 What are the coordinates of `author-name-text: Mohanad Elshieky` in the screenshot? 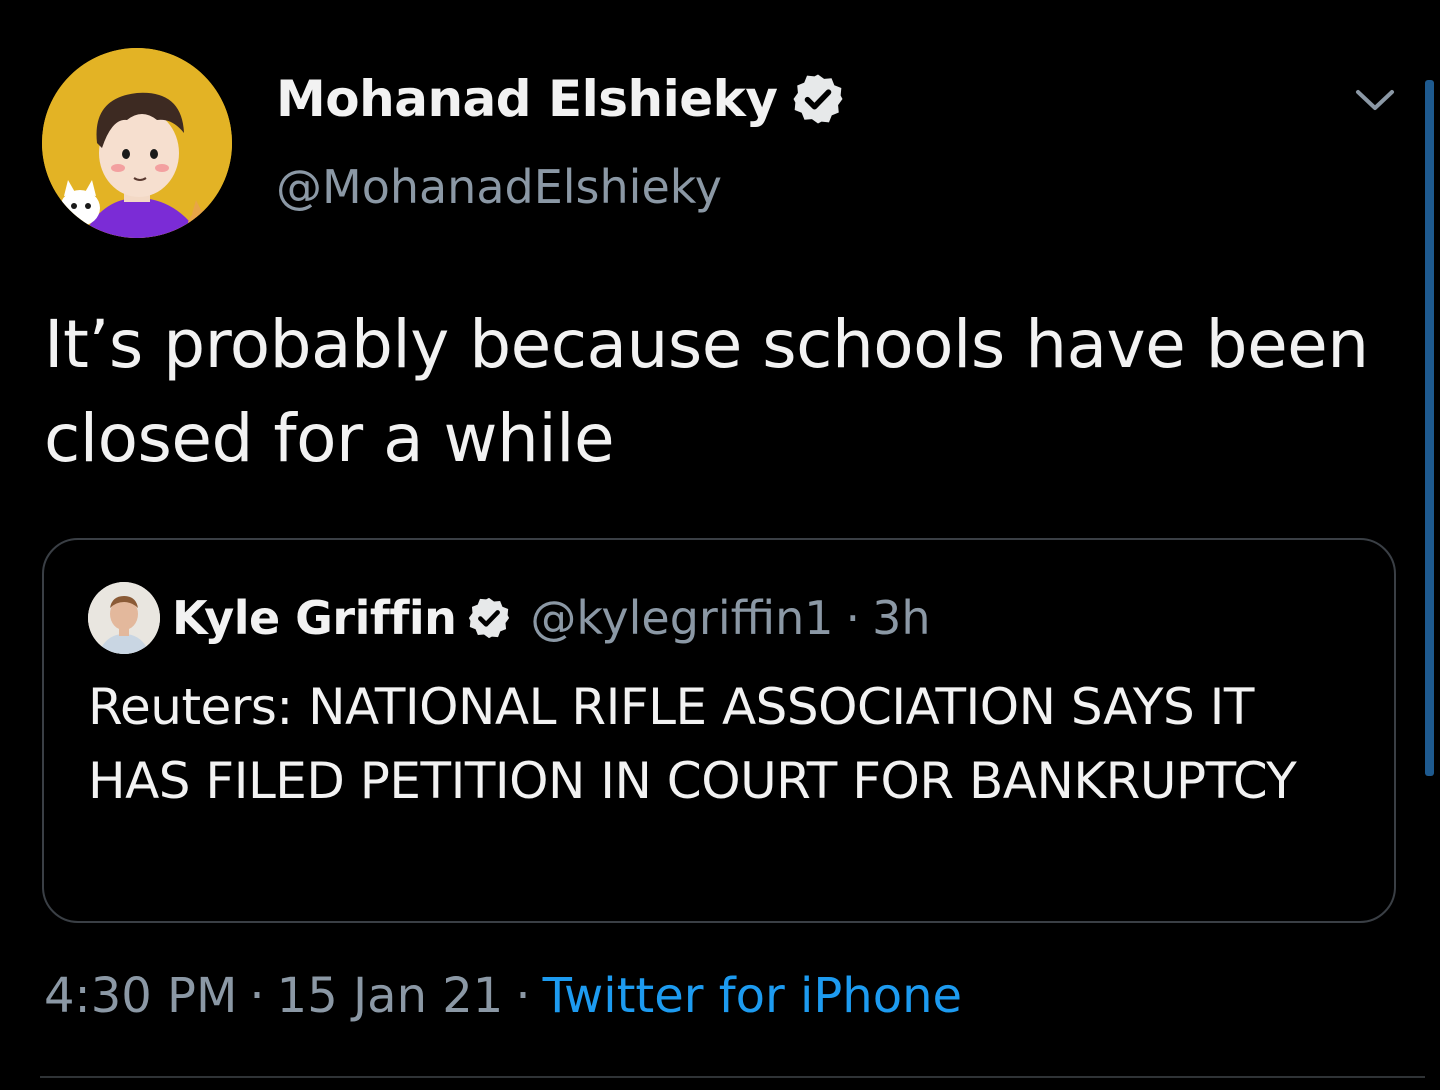 It's located at (527, 99).